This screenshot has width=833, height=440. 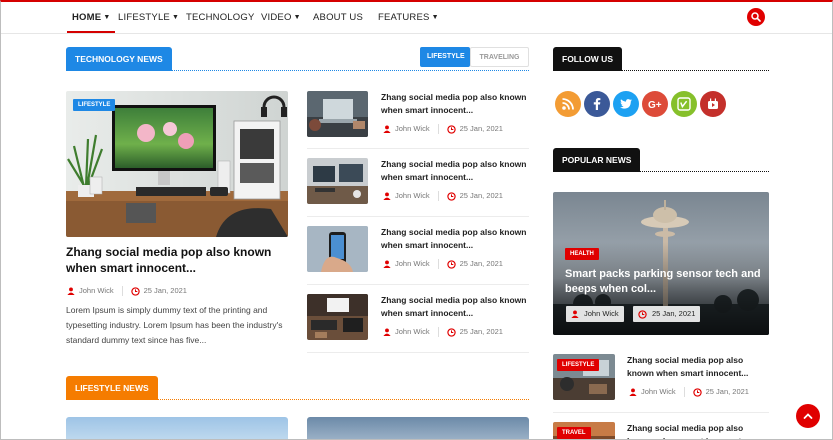 I want to click on popular-article-thumbnail: TRAVEL, so click(x=584, y=430).